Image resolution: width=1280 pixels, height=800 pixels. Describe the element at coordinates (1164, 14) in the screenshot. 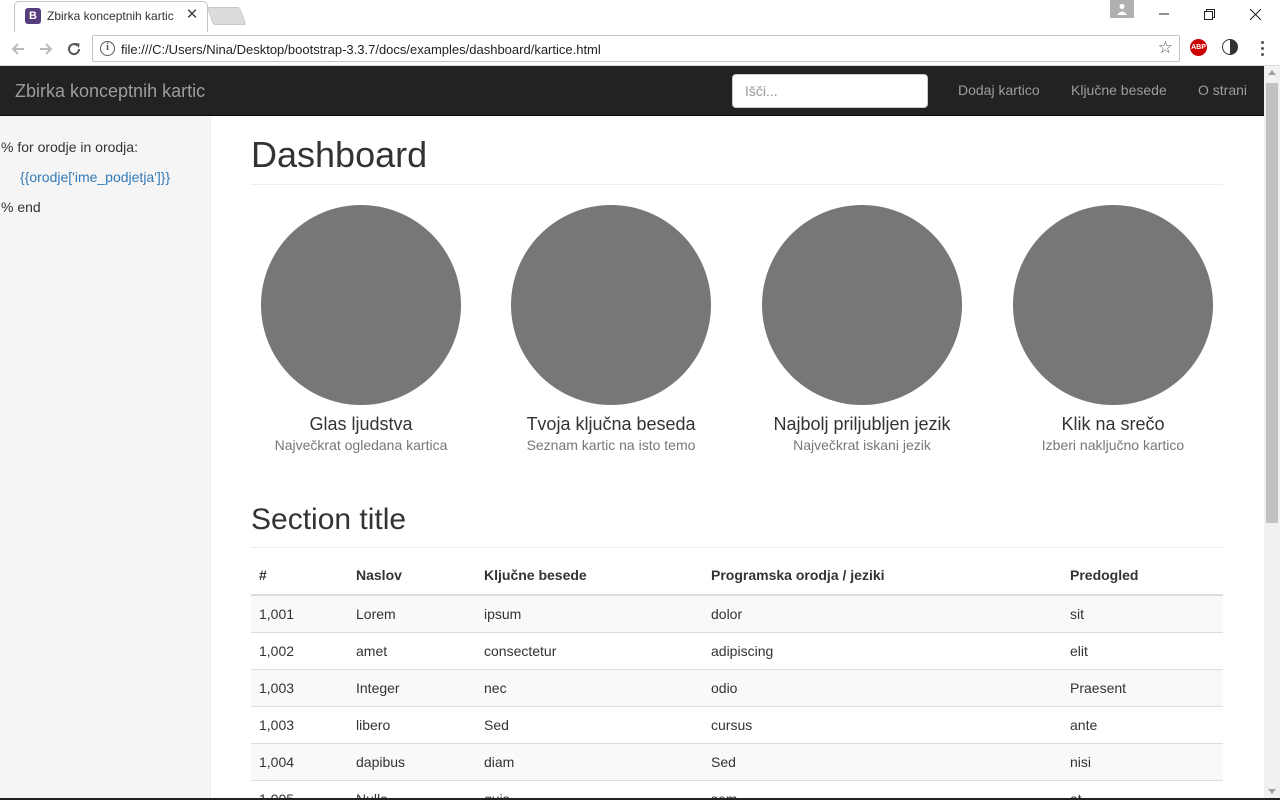

I see `minimize-icon` at that location.